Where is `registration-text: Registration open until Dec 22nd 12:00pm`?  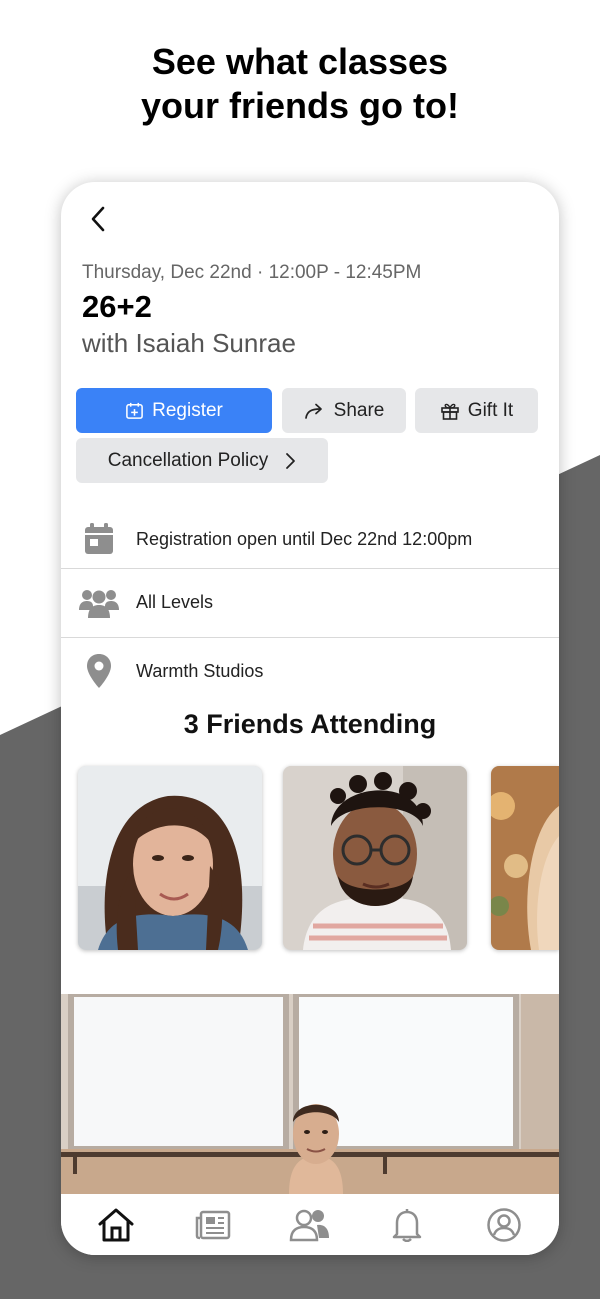 registration-text: Registration open until Dec 22nd 12:00pm is located at coordinates (304, 538).